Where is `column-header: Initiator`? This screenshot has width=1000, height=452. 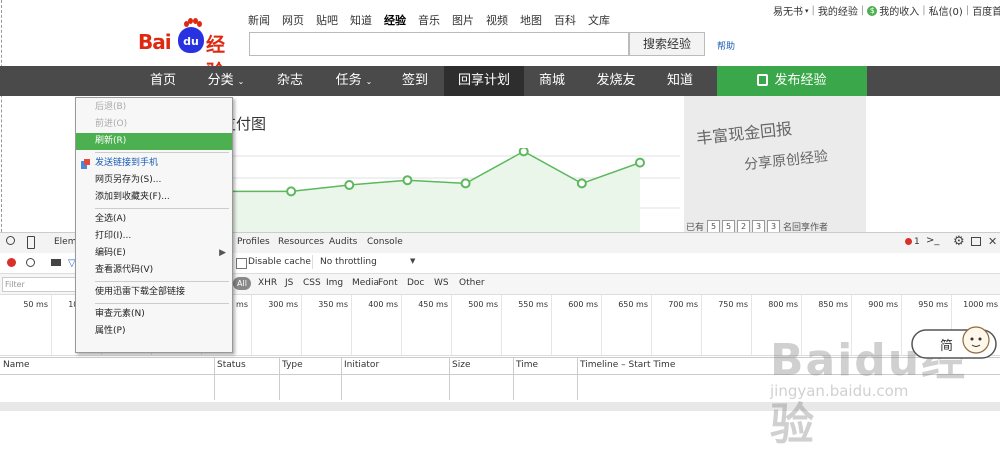 column-header: Initiator is located at coordinates (361, 365).